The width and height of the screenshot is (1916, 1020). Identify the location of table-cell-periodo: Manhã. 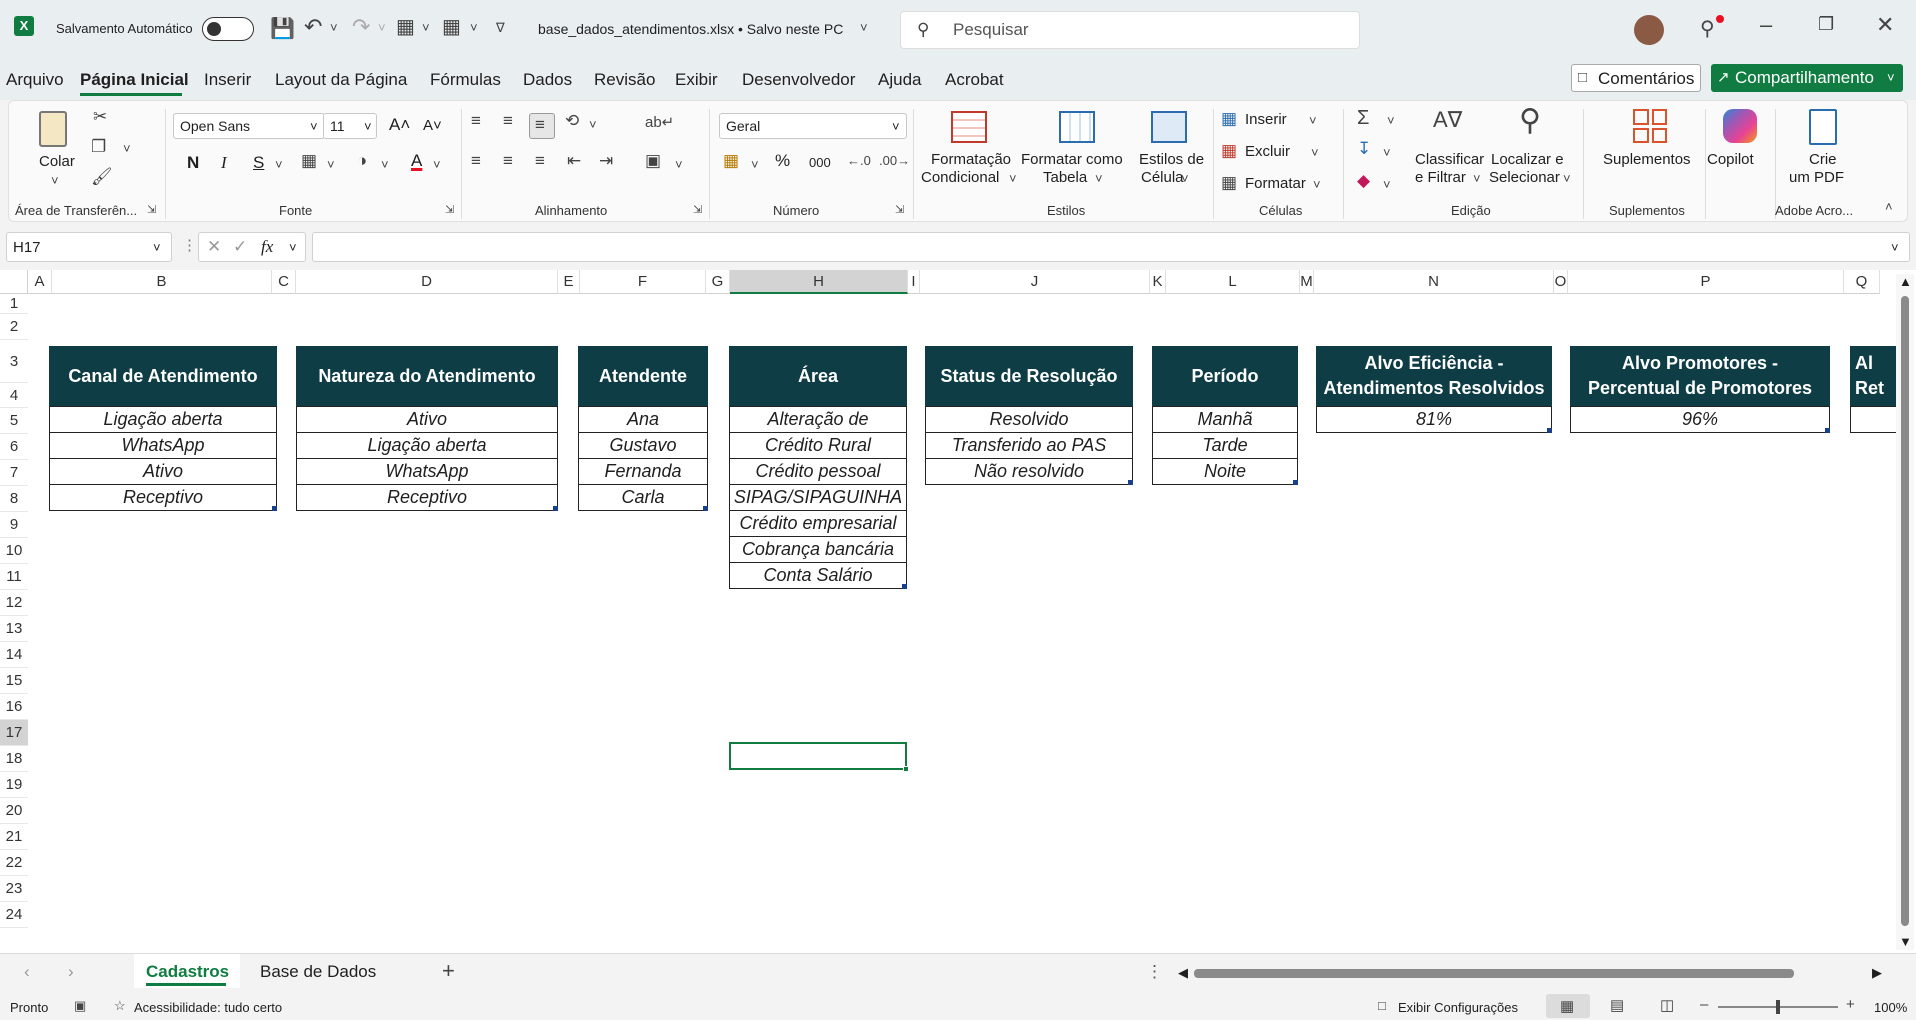
(1225, 419).